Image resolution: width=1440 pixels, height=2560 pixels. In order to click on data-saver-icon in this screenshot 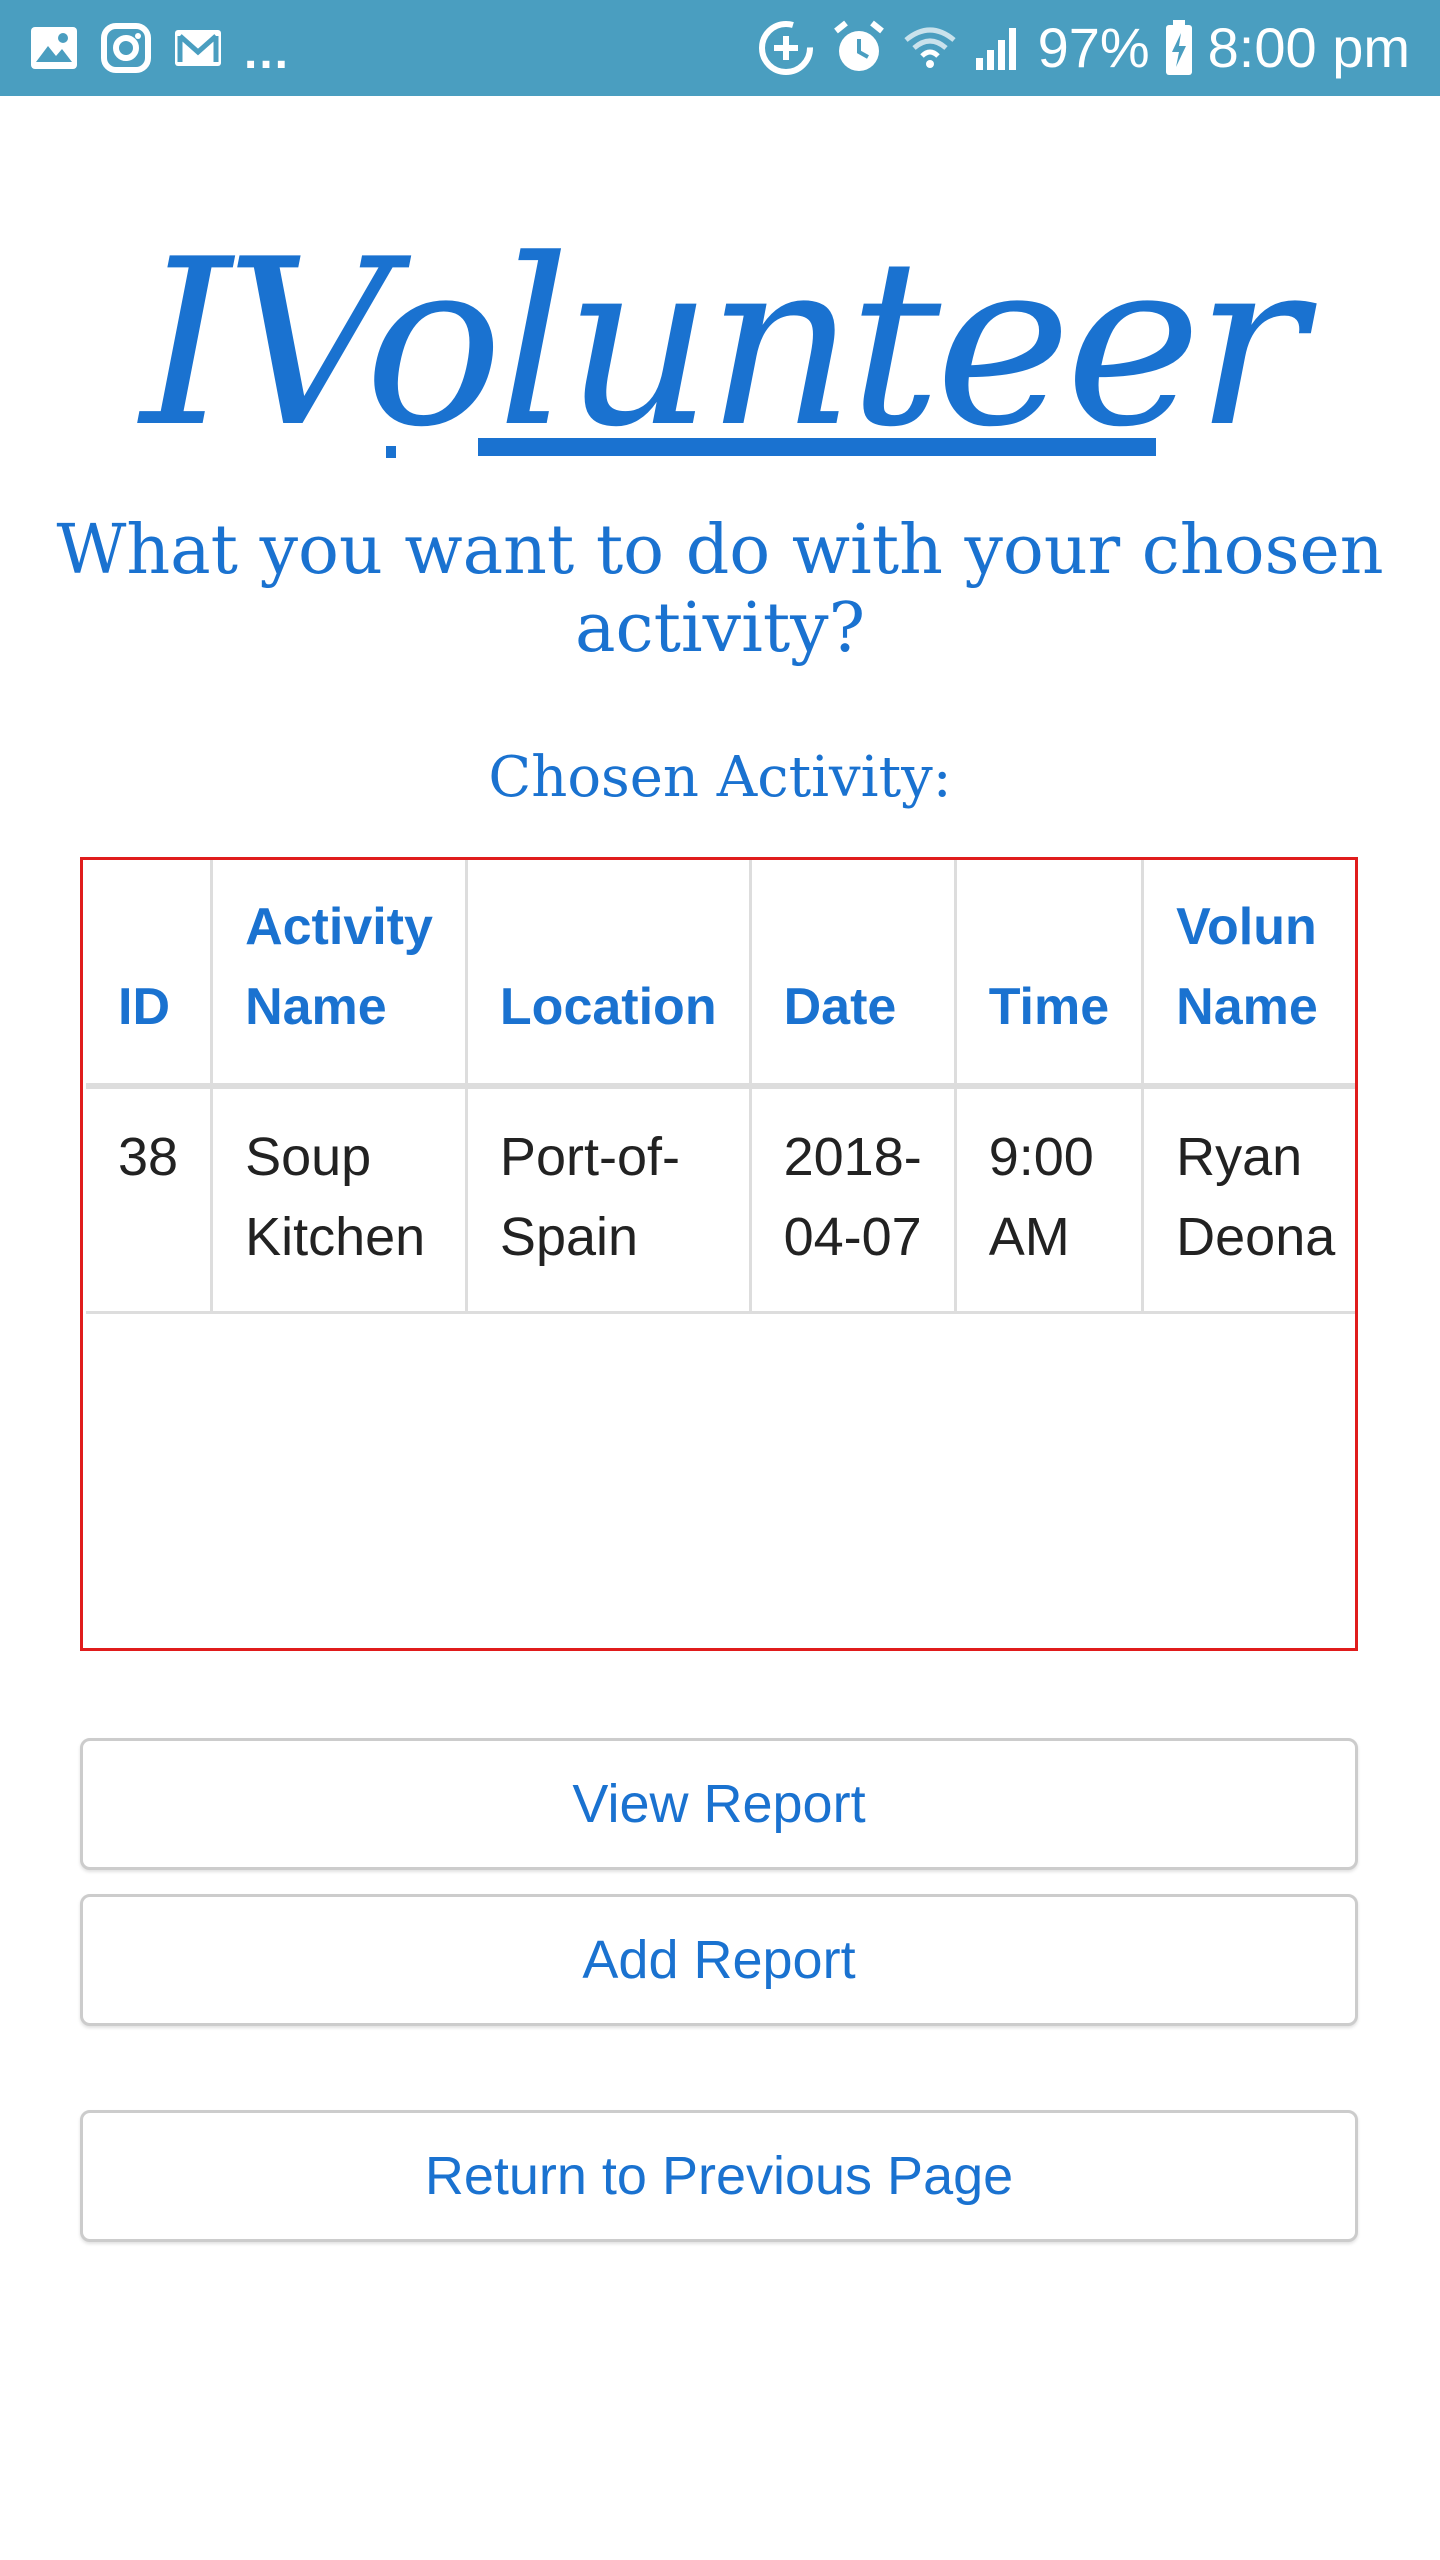, I will do `click(786, 48)`.